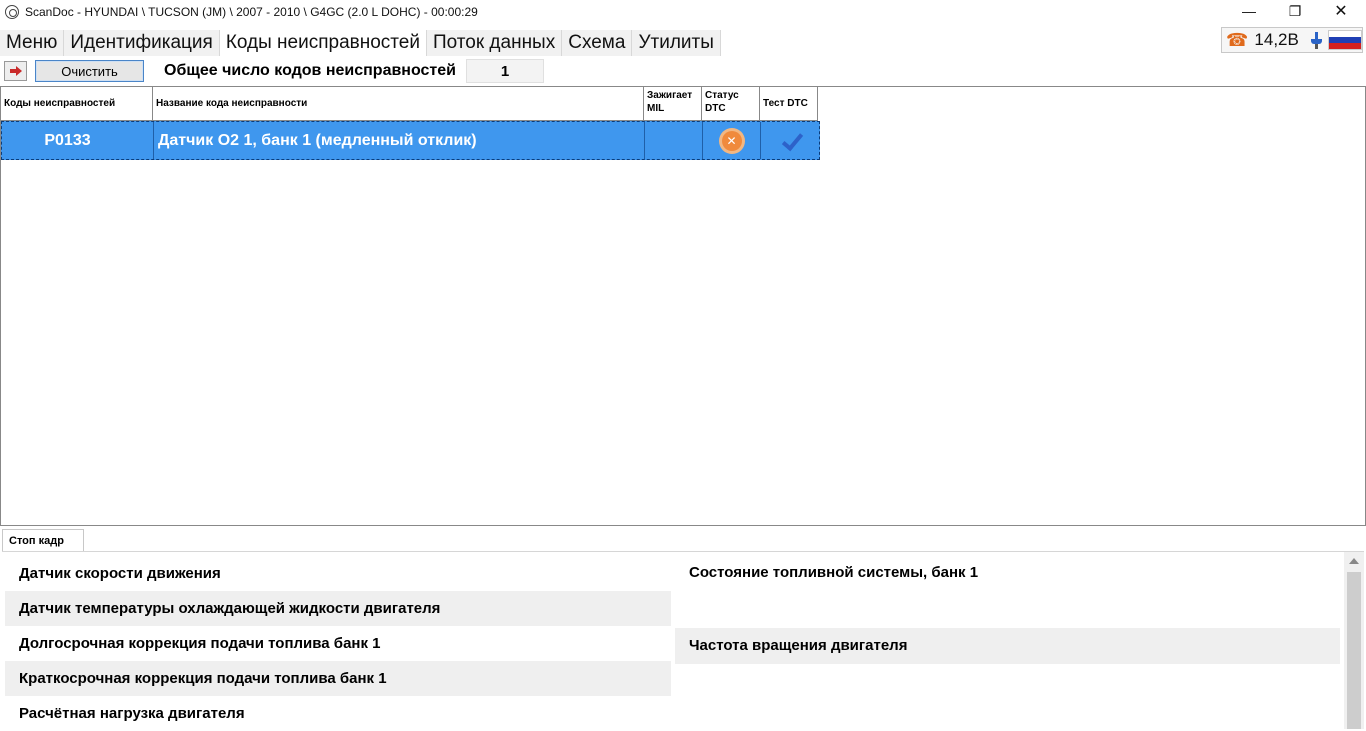  Describe the element at coordinates (1249, 11) in the screenshot. I see `minimize-button: —` at that location.